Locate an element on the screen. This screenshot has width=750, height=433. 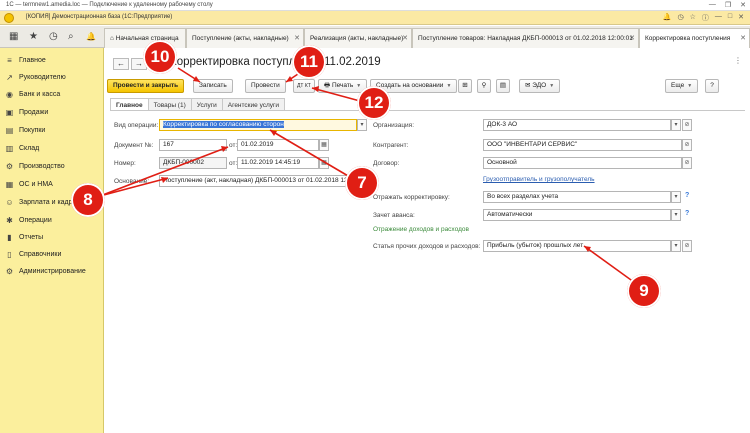
other-income-open-icon: ⊘ is located at coordinates (687, 246).